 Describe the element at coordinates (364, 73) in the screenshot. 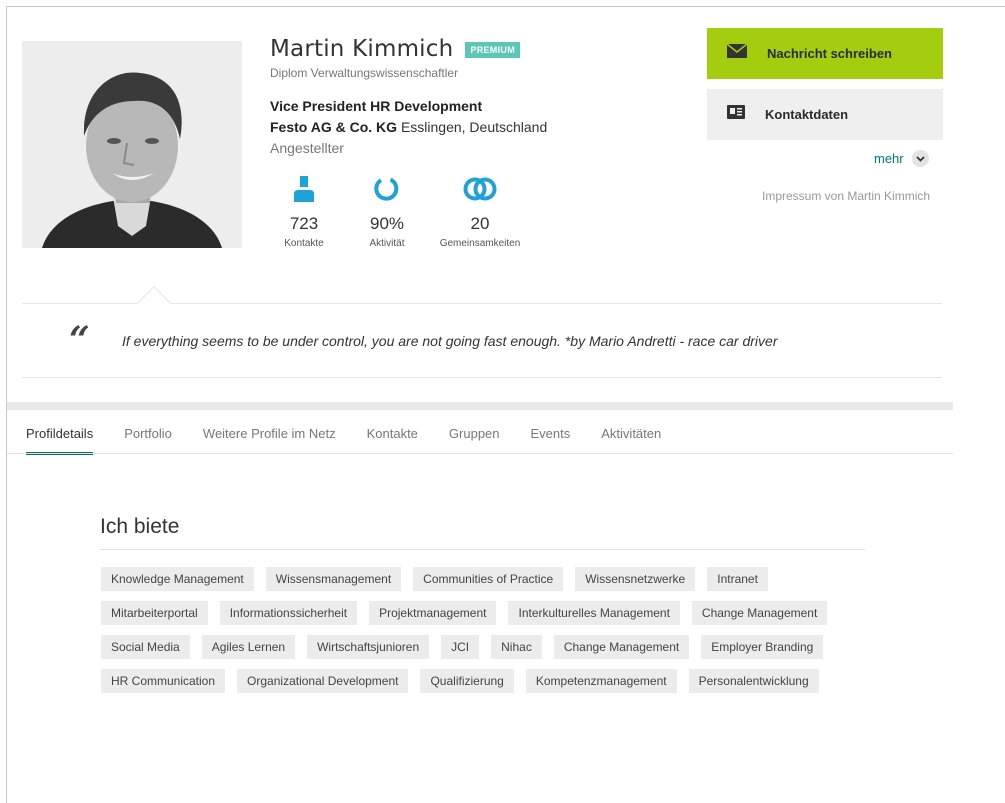

I see `profile-degree: Diplom Verwaltungswissenschaftler` at that location.